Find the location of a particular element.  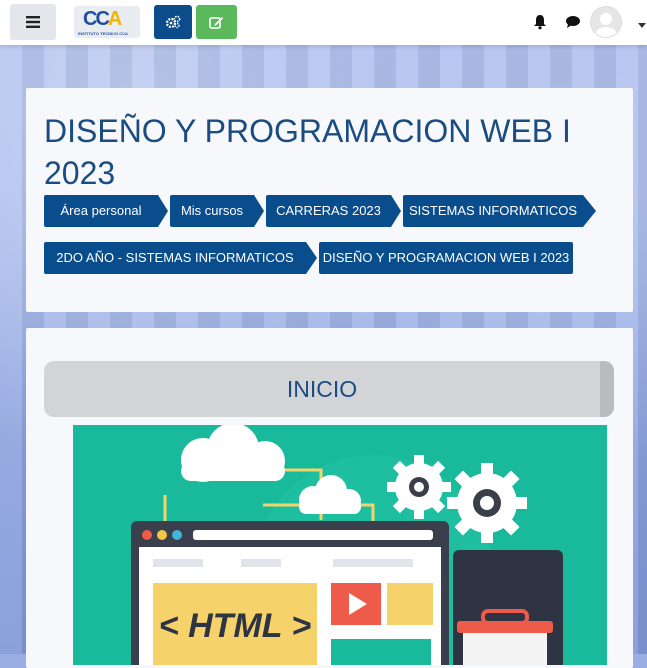

site-logo: CCA INSTITUTO TECNICO CCA is located at coordinates (107, 22).